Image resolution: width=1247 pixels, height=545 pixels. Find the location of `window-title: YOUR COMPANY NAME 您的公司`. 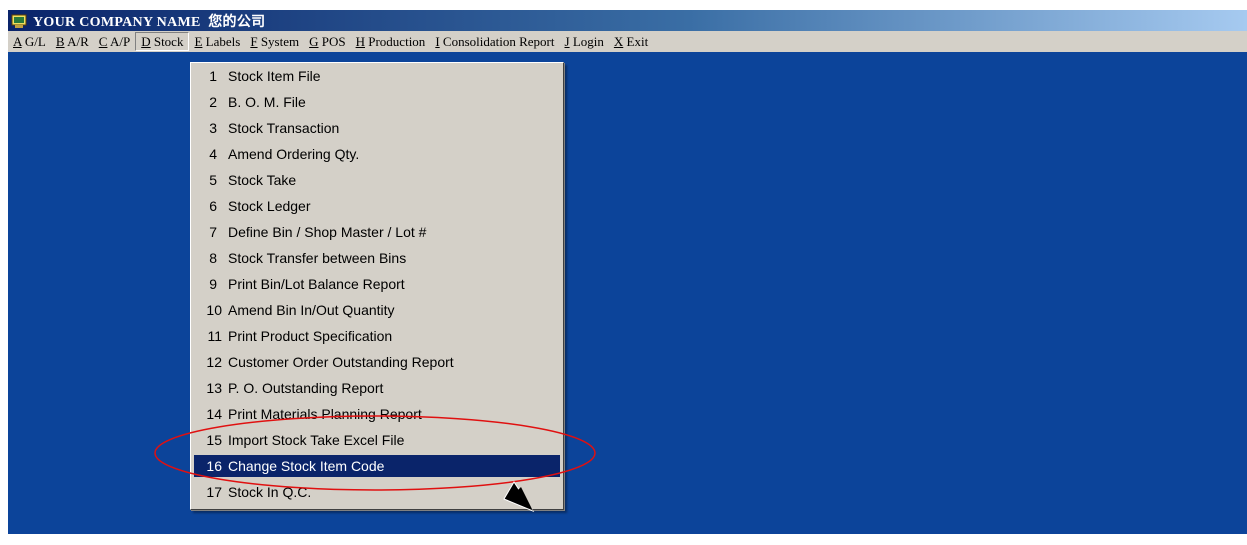

window-title: YOUR COMPANY NAME 您的公司 is located at coordinates (149, 22).